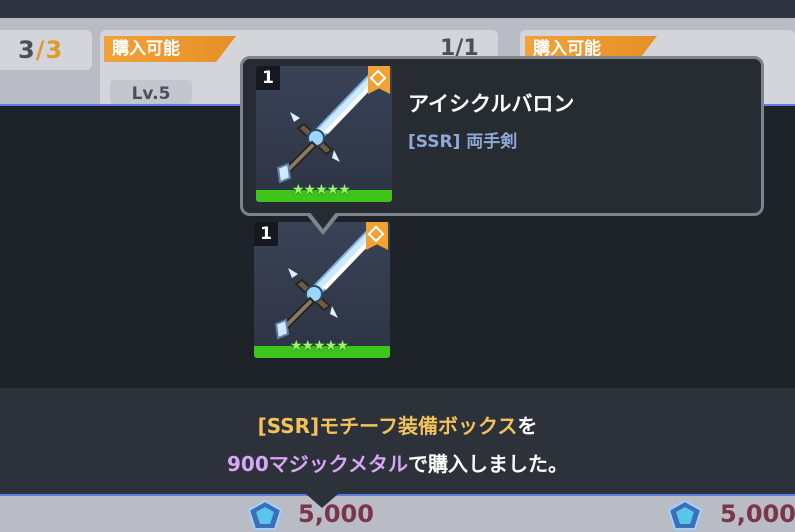 This screenshot has height=532, width=795. Describe the element at coordinates (322, 501) in the screenshot. I see `message-notch` at that location.